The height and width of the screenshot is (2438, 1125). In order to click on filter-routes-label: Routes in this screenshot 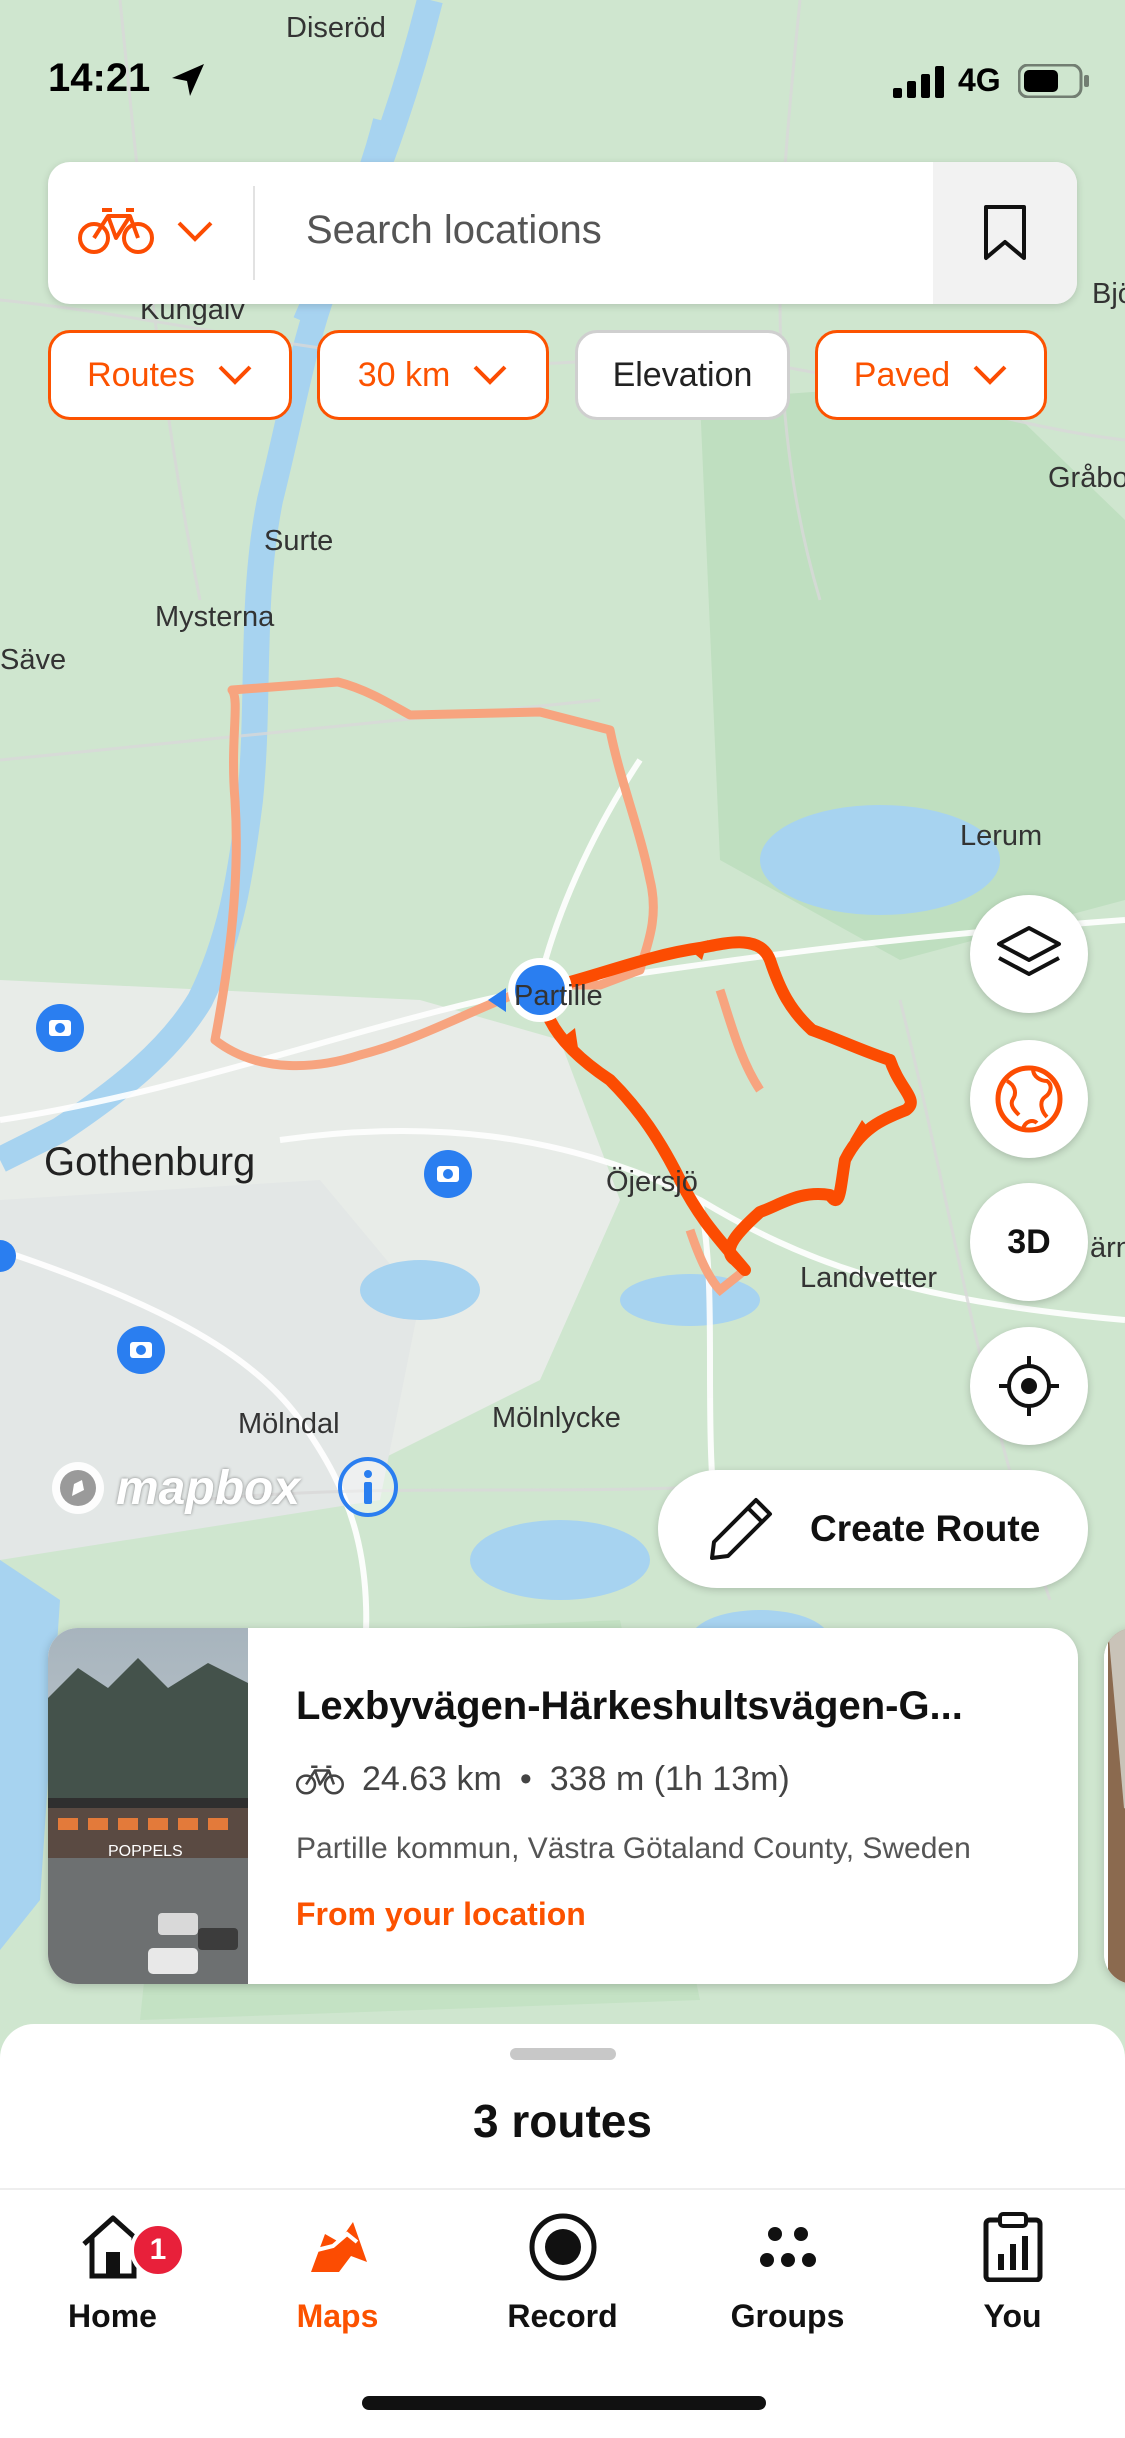, I will do `click(141, 374)`.